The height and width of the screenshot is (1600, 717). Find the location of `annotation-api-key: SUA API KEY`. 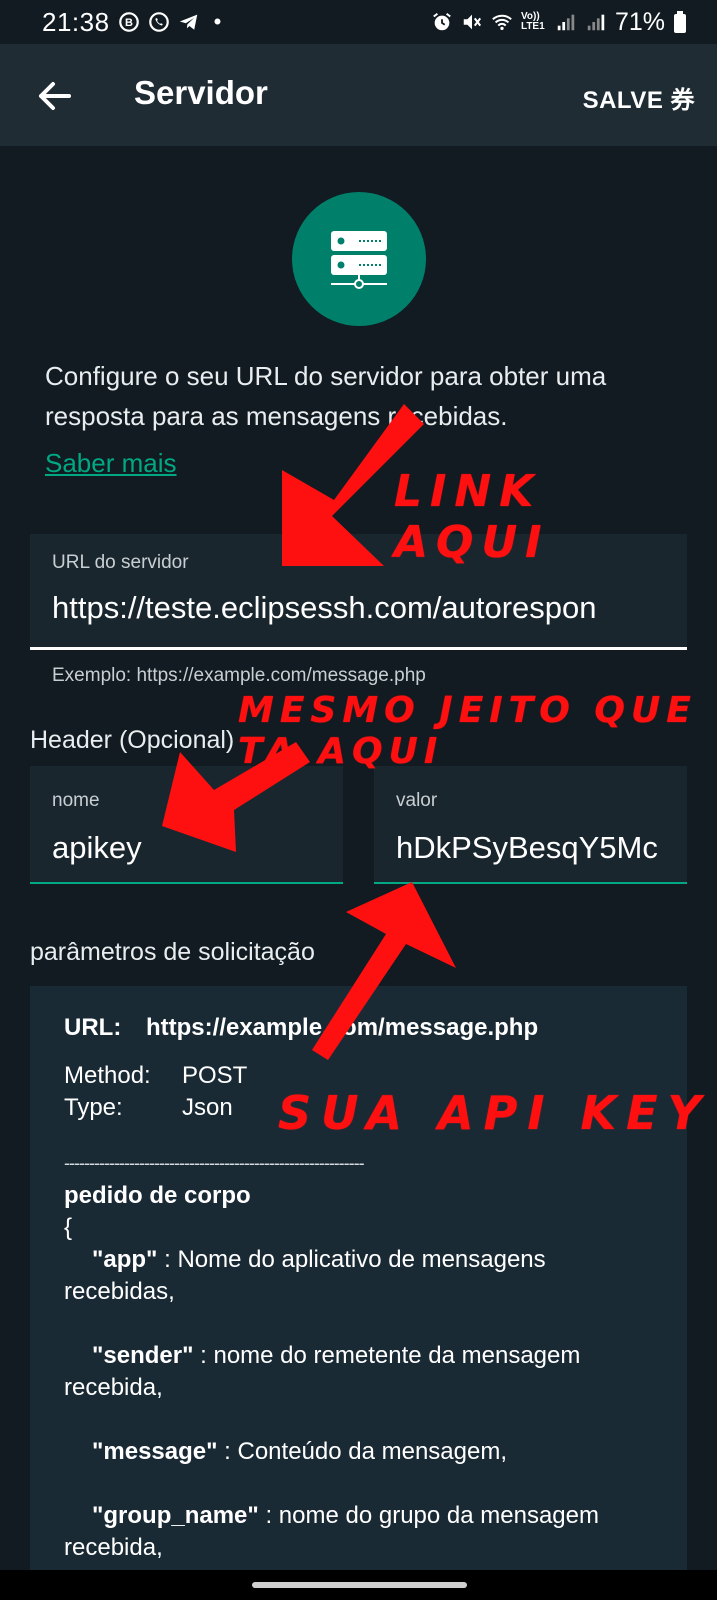

annotation-api-key: SUA API KEY is located at coordinates (494, 1113).